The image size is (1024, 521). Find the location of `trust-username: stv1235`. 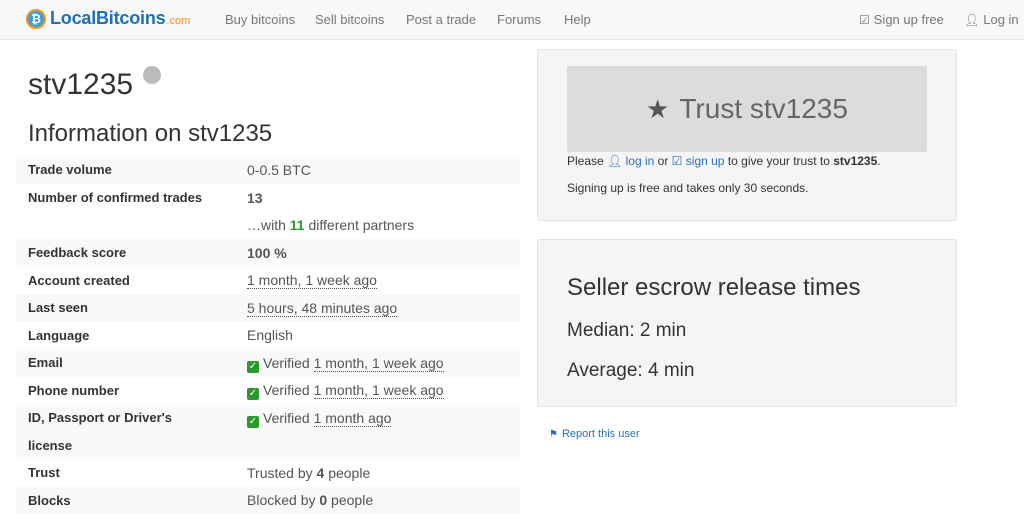

trust-username: stv1235 is located at coordinates (855, 161).